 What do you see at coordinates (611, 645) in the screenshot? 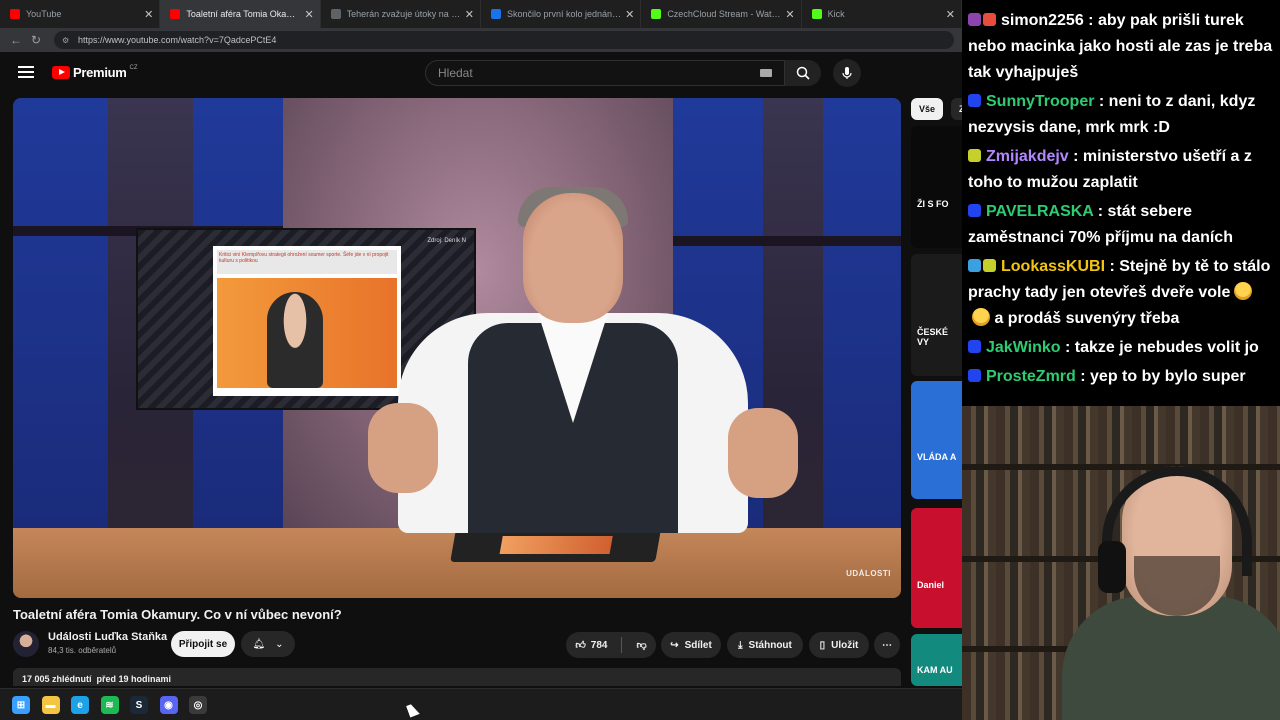
I see `like-dislike-group: 👍︎ 784 👎︎` at bounding box center [611, 645].